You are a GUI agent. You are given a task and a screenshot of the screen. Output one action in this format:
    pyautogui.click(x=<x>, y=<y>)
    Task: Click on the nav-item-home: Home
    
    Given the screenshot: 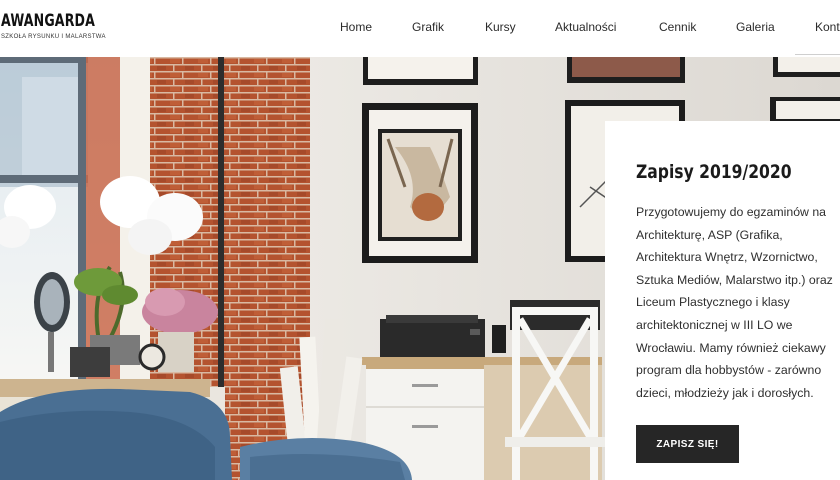 What is the action you would take?
    pyautogui.click(x=356, y=27)
    